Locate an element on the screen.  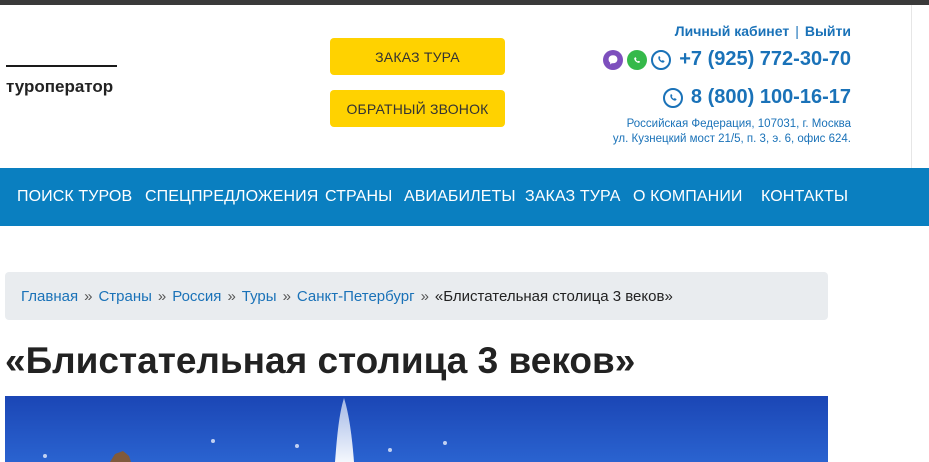
nav-item-special-offers: Спецпредложения is located at coordinates (231, 197).